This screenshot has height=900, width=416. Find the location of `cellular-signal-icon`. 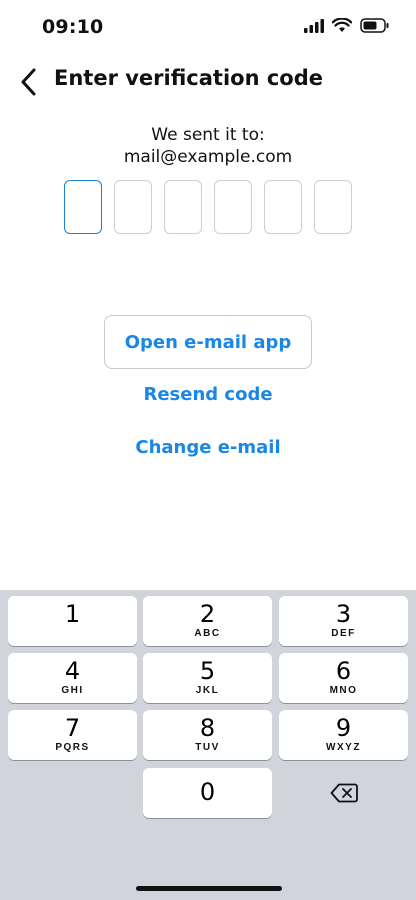

cellular-signal-icon is located at coordinates (314, 25).